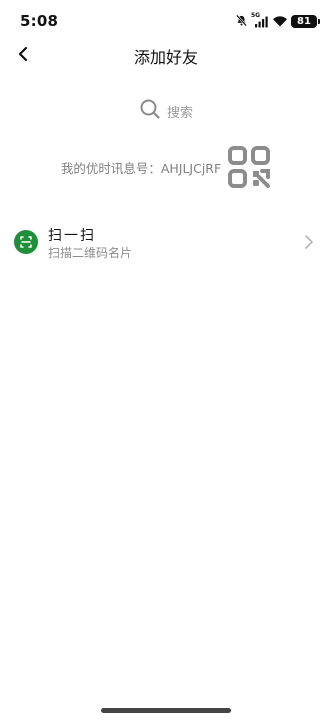  I want to click on wifi-icon, so click(280, 21).